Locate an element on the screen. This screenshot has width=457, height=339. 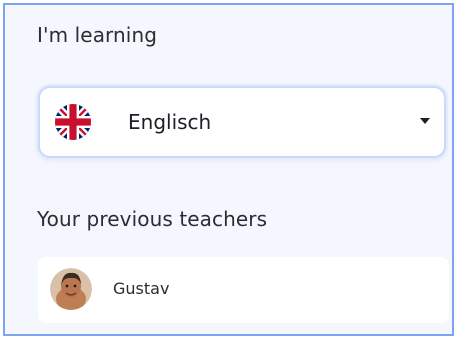
teacher-name: Gustav is located at coordinates (141, 288).